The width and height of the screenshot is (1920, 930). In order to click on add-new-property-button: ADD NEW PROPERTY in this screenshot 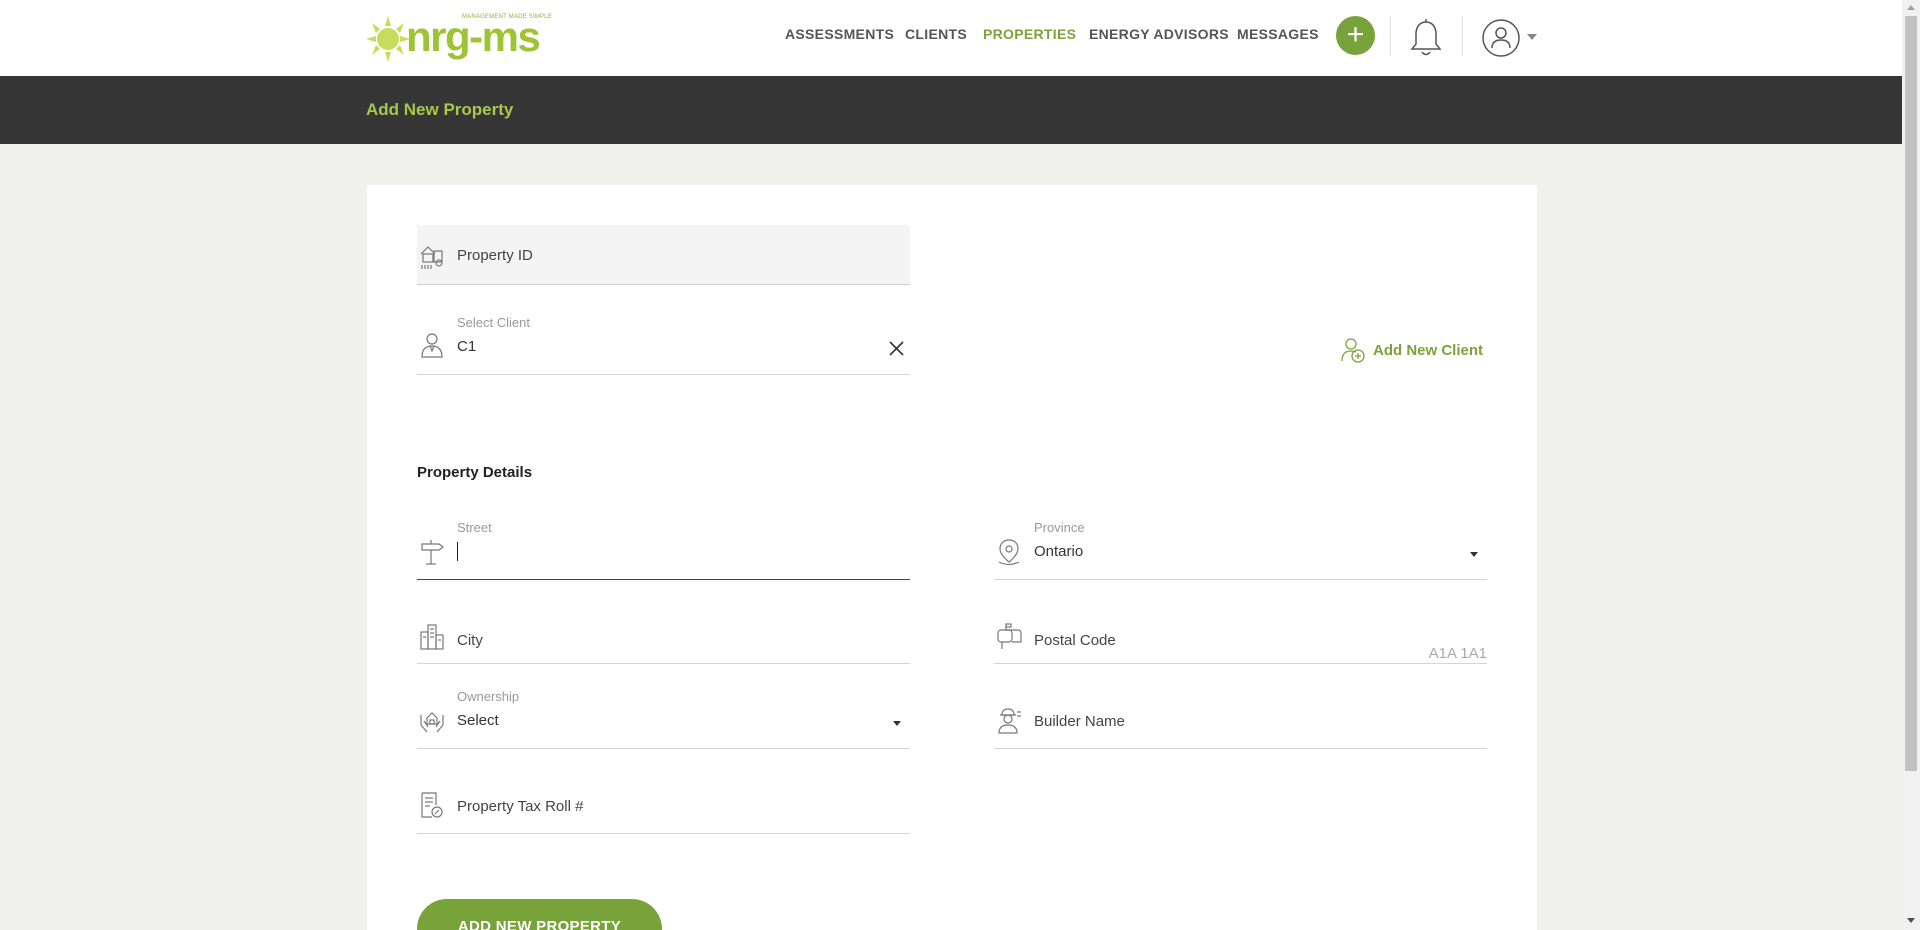, I will do `click(539, 914)`.